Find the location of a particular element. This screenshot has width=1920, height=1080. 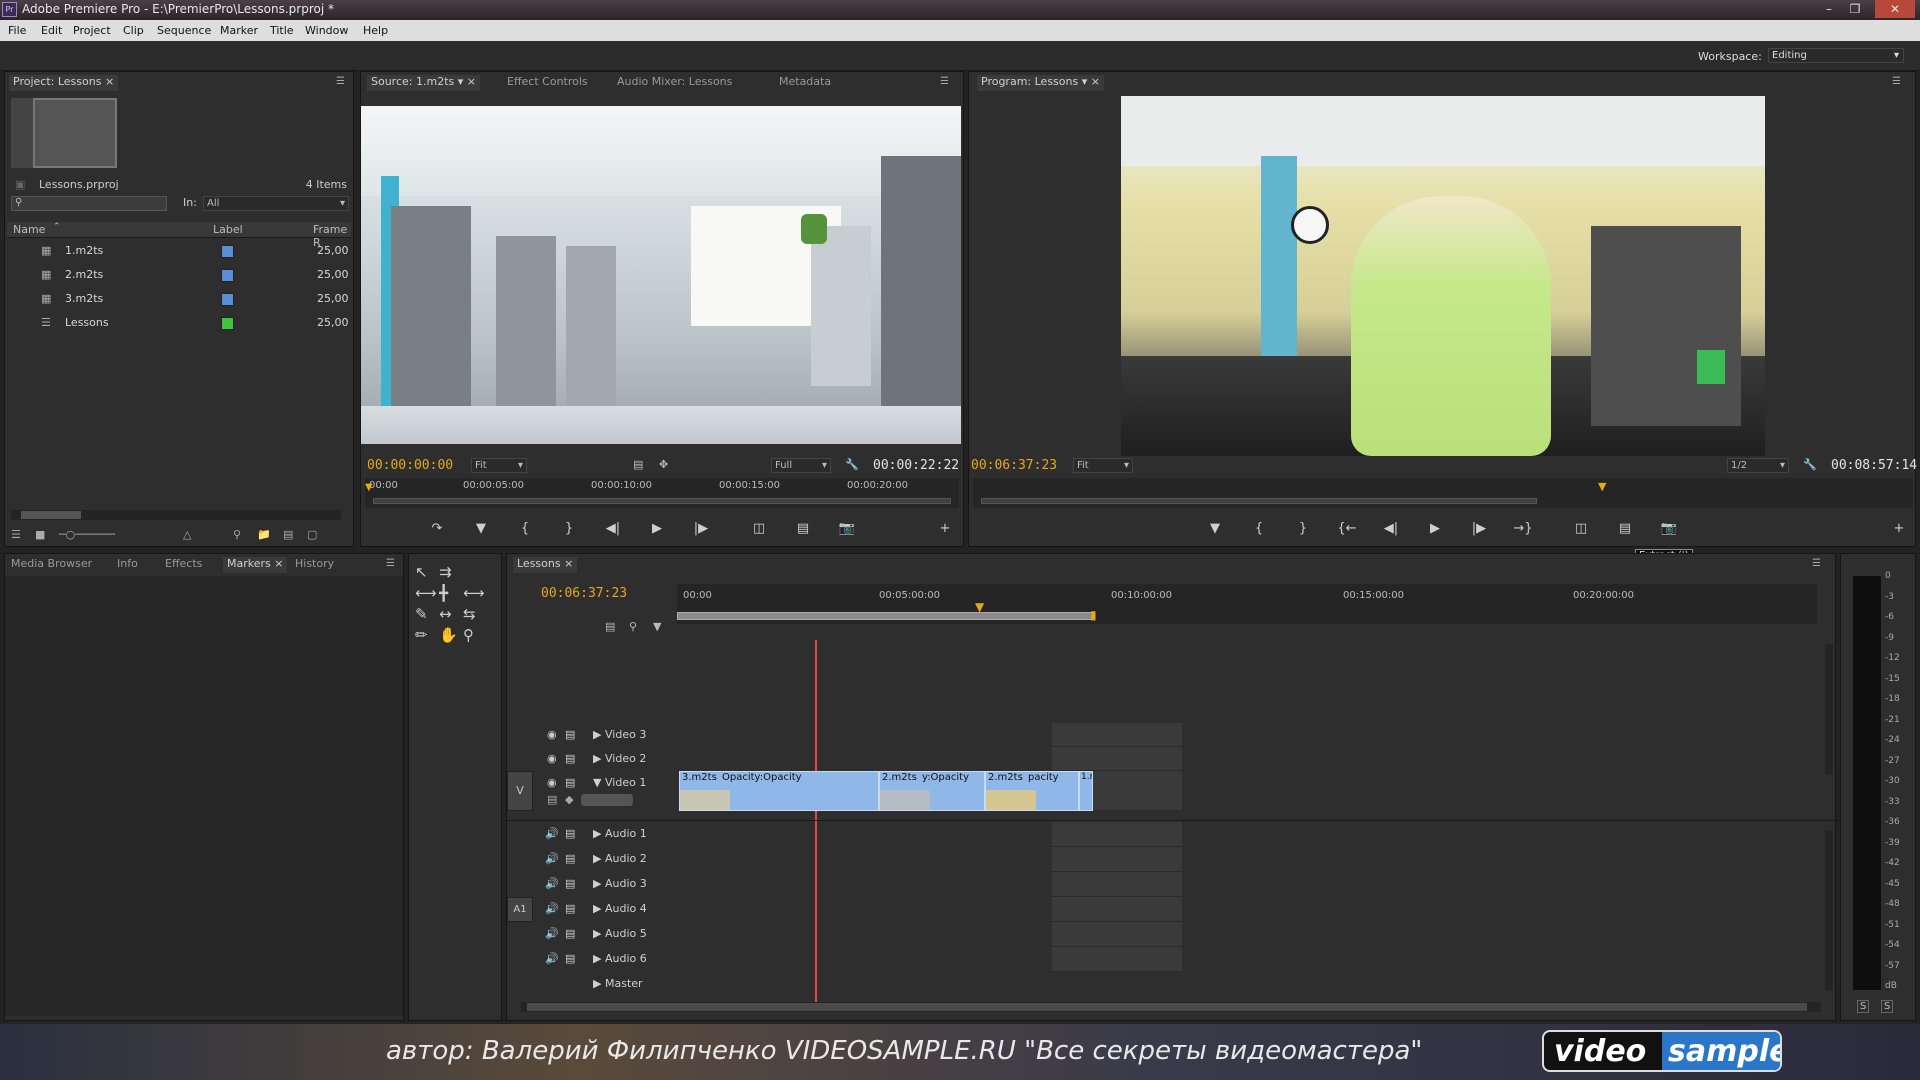

add-marker-button: ▼ is located at coordinates (481, 529).